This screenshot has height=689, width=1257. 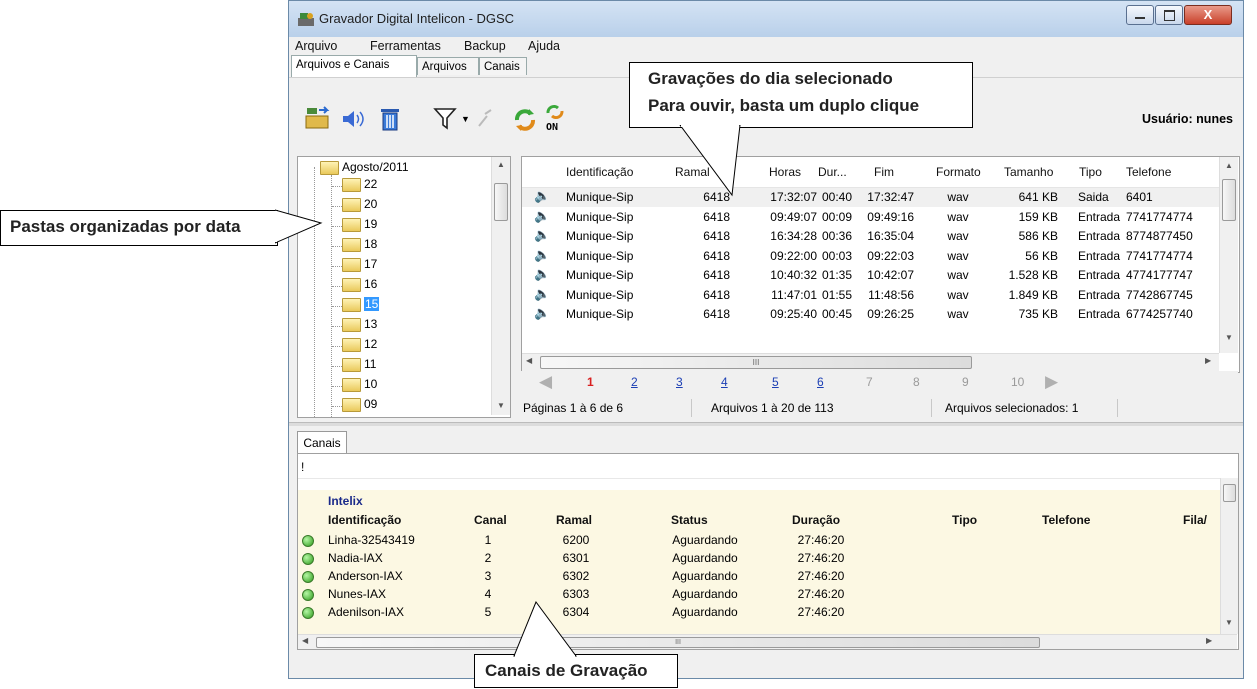 I want to click on tree-folder-11: 11, so click(x=359, y=366).